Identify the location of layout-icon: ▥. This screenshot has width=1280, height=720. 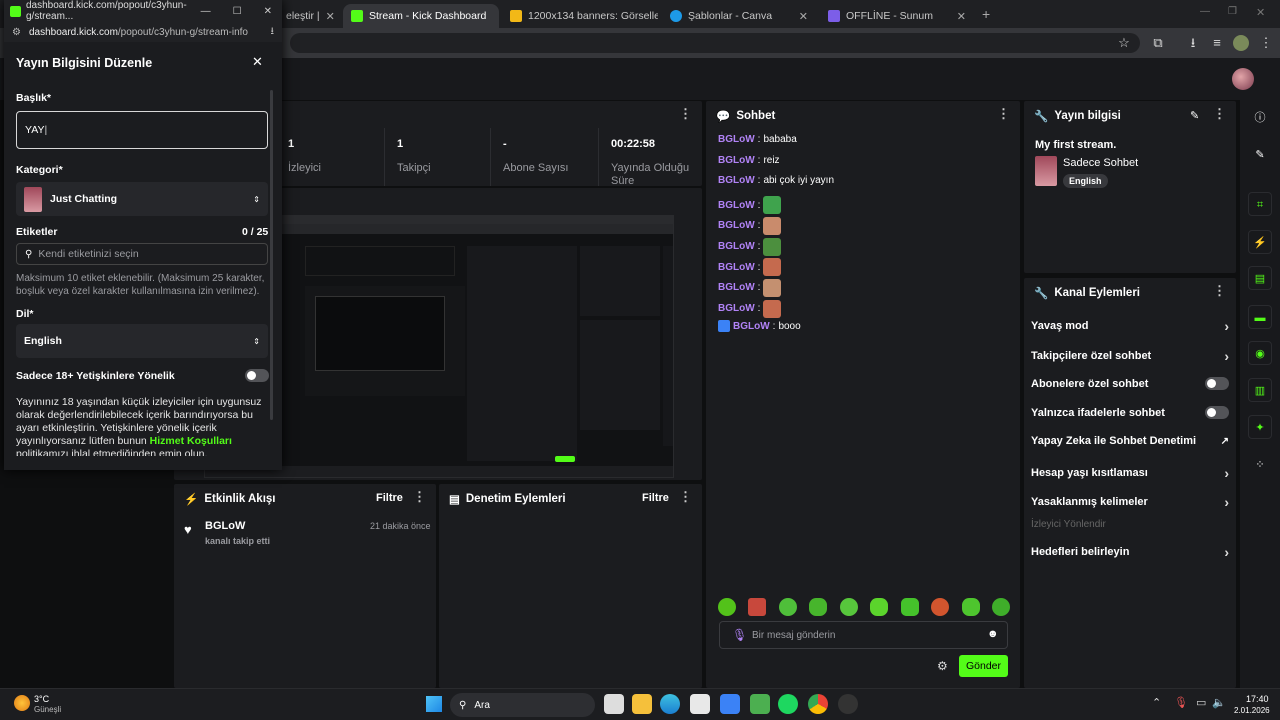
(1260, 390).